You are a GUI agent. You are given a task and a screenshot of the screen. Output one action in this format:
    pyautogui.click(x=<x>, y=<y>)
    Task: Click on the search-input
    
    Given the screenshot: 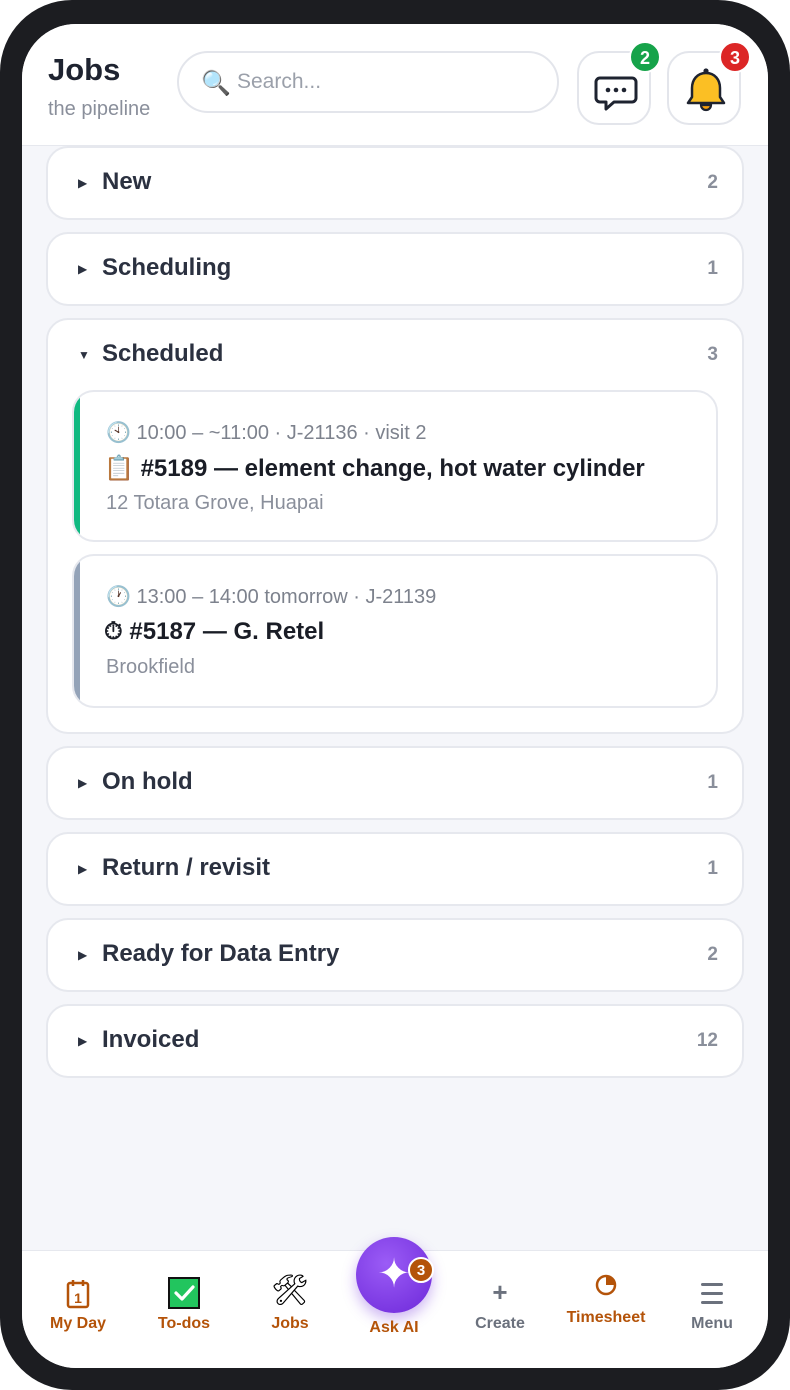 What is the action you would take?
    pyautogui.click(x=387, y=82)
    